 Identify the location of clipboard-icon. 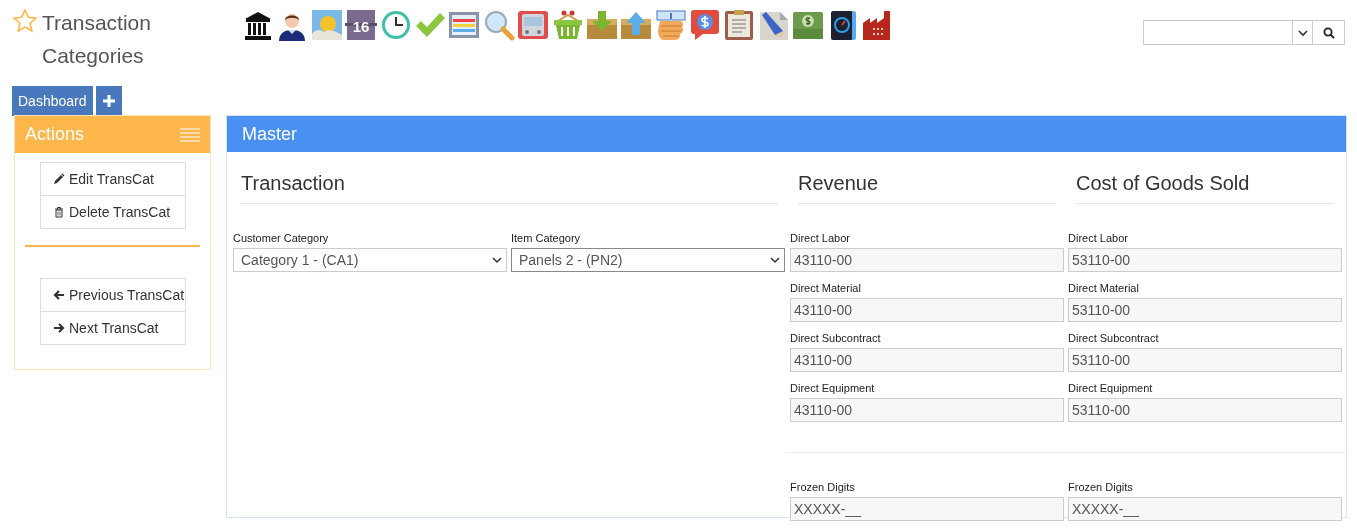
(739, 25).